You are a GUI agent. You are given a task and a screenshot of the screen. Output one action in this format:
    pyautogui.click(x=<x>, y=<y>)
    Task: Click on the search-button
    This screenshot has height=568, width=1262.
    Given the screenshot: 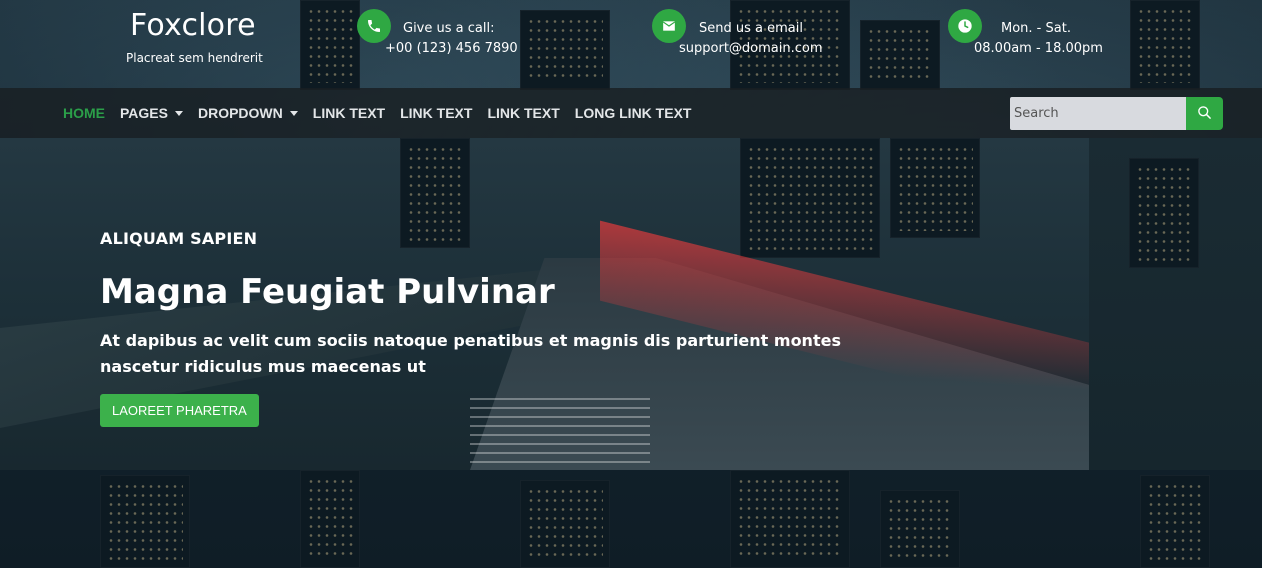 What is the action you would take?
    pyautogui.click(x=1204, y=113)
    